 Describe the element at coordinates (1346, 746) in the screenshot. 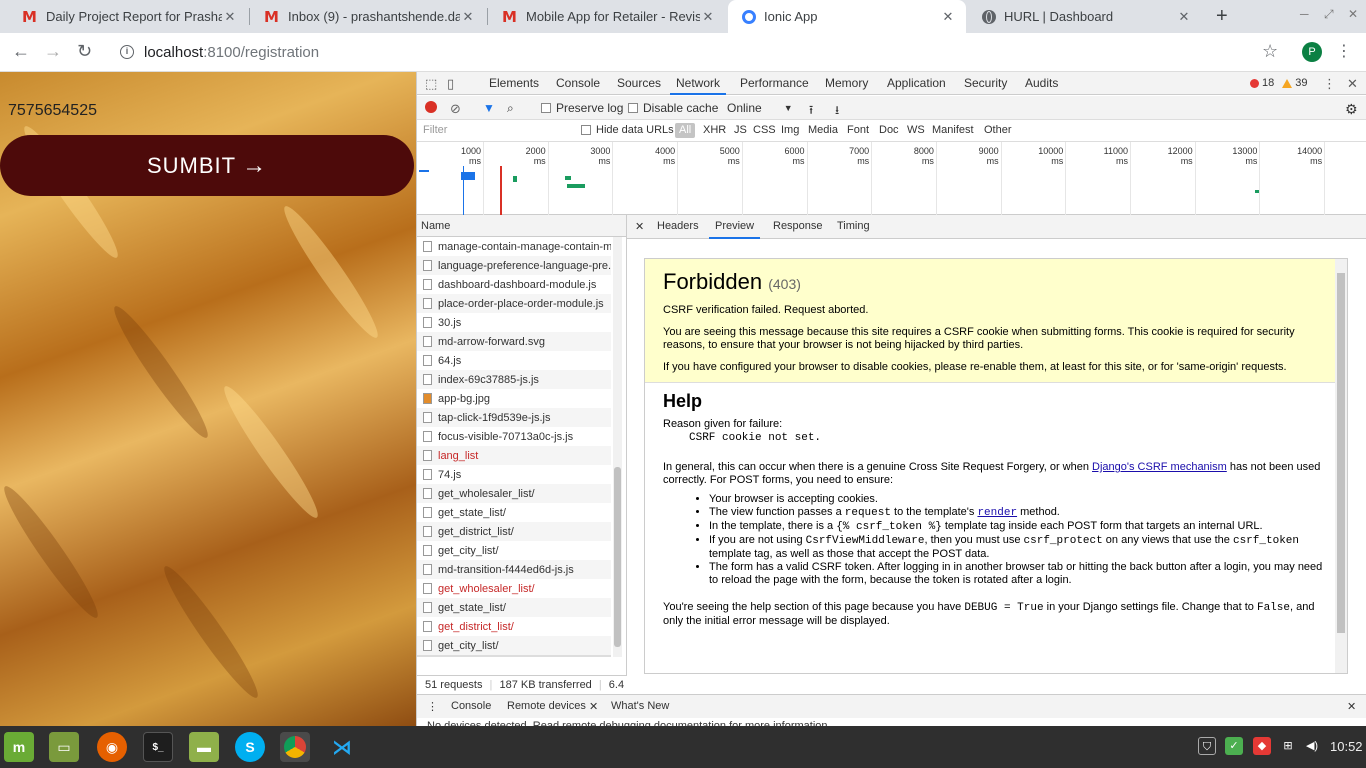

I see `clock: 10:52` at that location.